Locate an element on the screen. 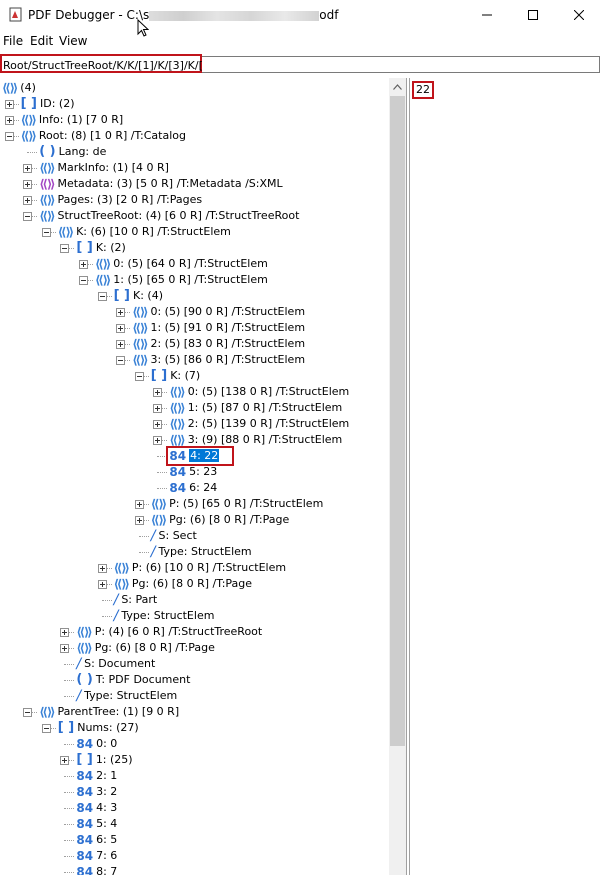 Image resolution: width=602 pixels, height=875 pixels. tree-scrollbar is located at coordinates (397, 476).